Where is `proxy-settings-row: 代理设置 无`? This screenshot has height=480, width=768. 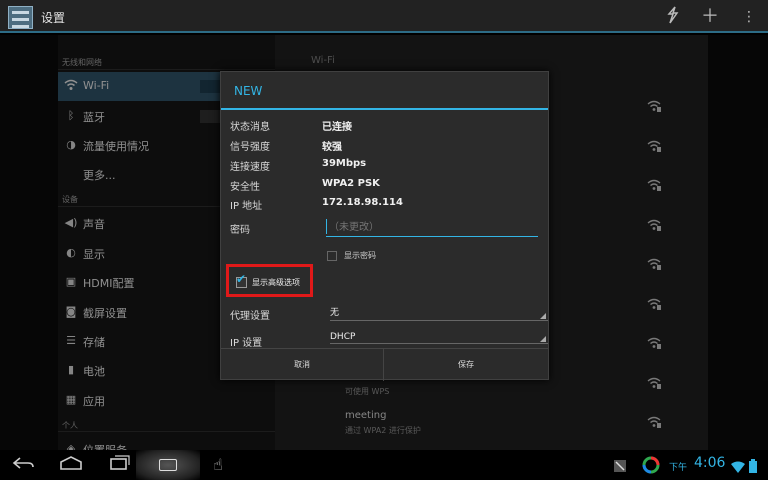 proxy-settings-row: 代理设置 无 is located at coordinates (389, 313).